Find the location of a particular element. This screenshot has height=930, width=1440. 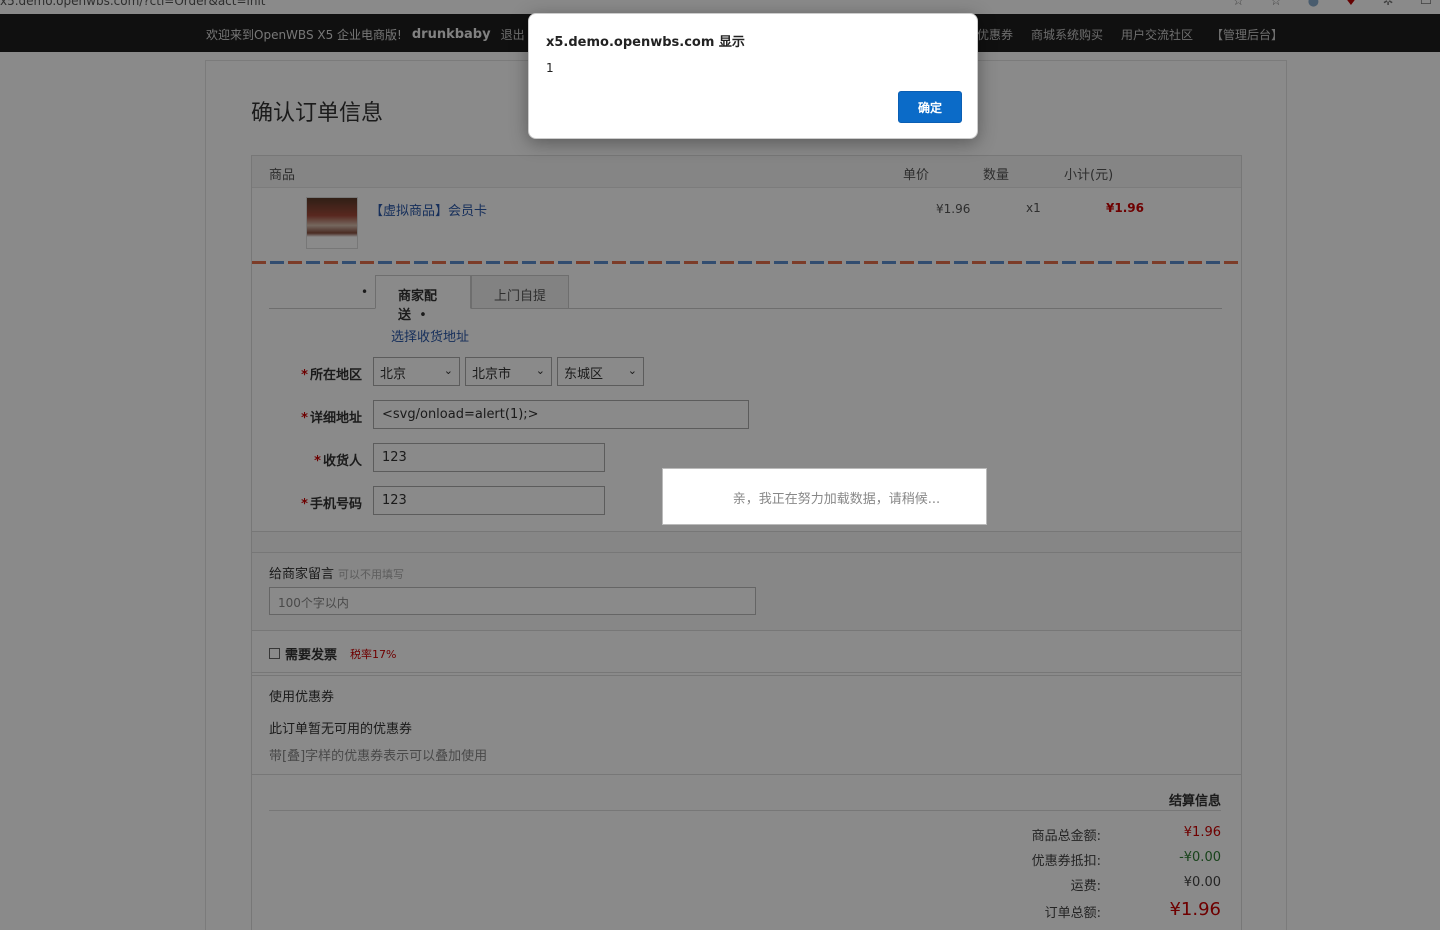

alert-message: 1 is located at coordinates (550, 68).